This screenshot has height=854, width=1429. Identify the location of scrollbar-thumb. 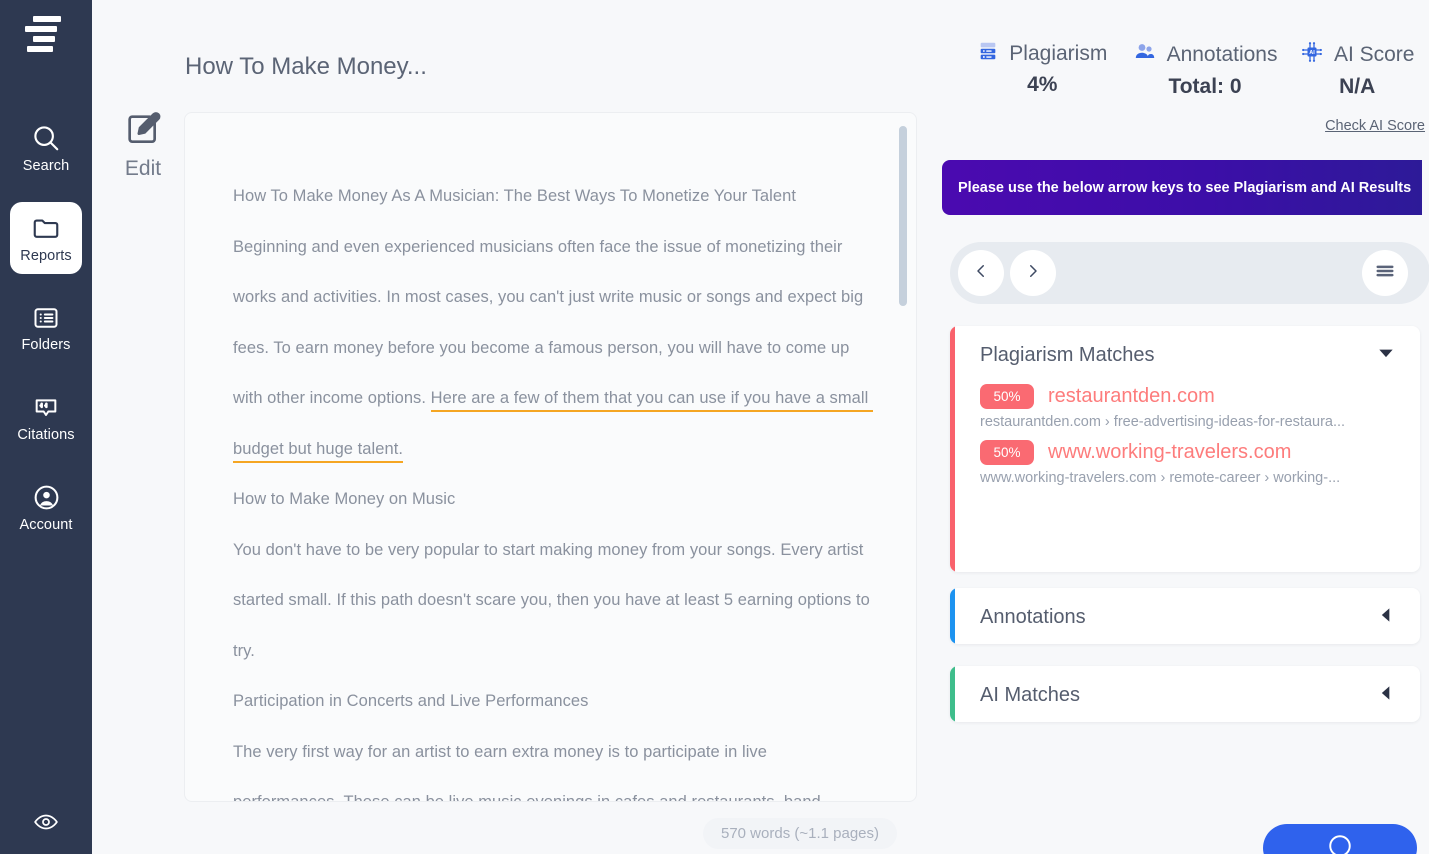
(903, 216).